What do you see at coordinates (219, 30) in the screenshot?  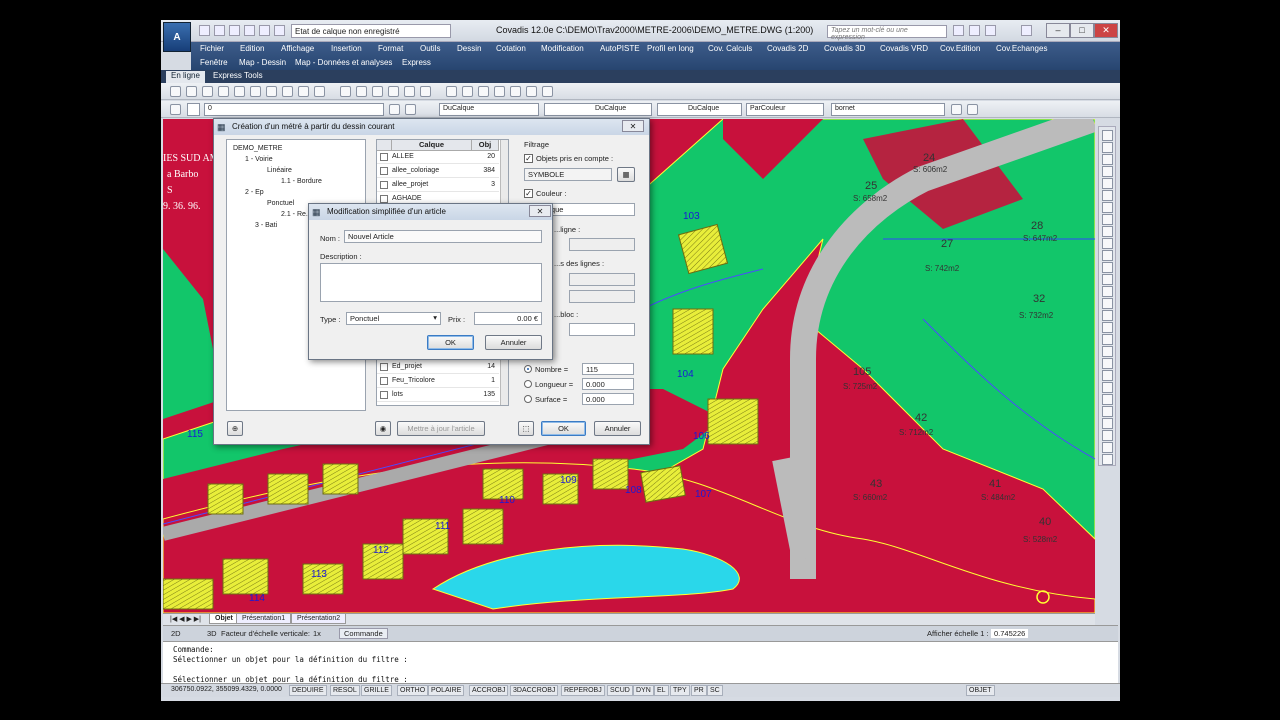 I see `open-icon` at bounding box center [219, 30].